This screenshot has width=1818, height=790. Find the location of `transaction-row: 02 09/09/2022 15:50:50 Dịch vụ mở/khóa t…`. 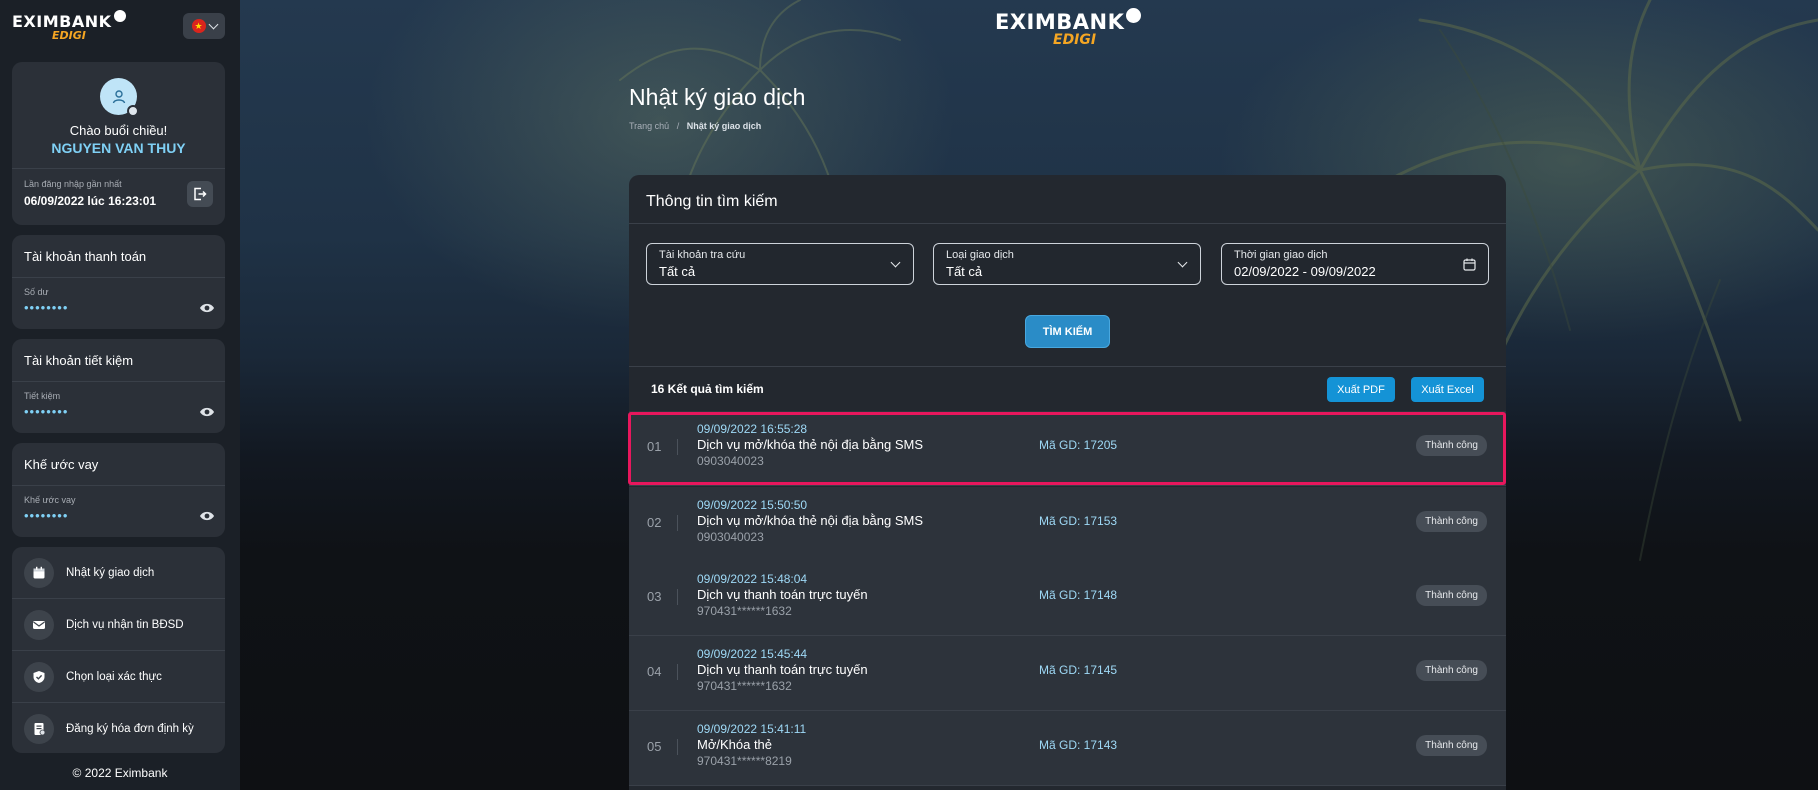

transaction-row: 02 09/09/2022 15:50:50 Dịch vụ mở/khóa t… is located at coordinates (1067, 524).